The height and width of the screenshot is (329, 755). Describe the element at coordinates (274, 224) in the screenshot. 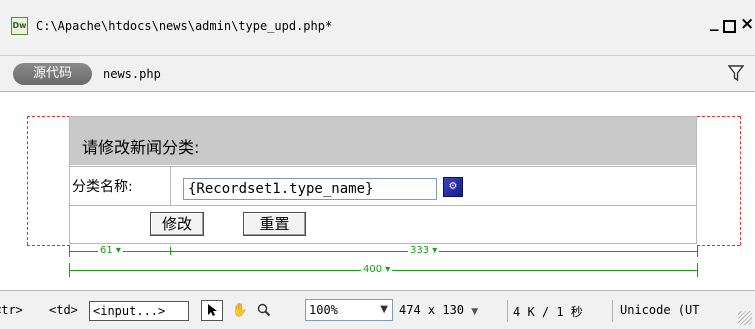

I see `reset-button: 重置` at that location.